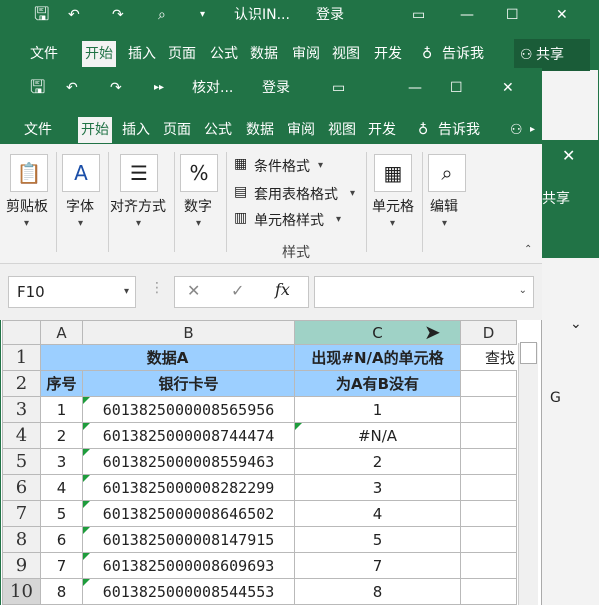  I want to click on row-header: 2, so click(21, 383).